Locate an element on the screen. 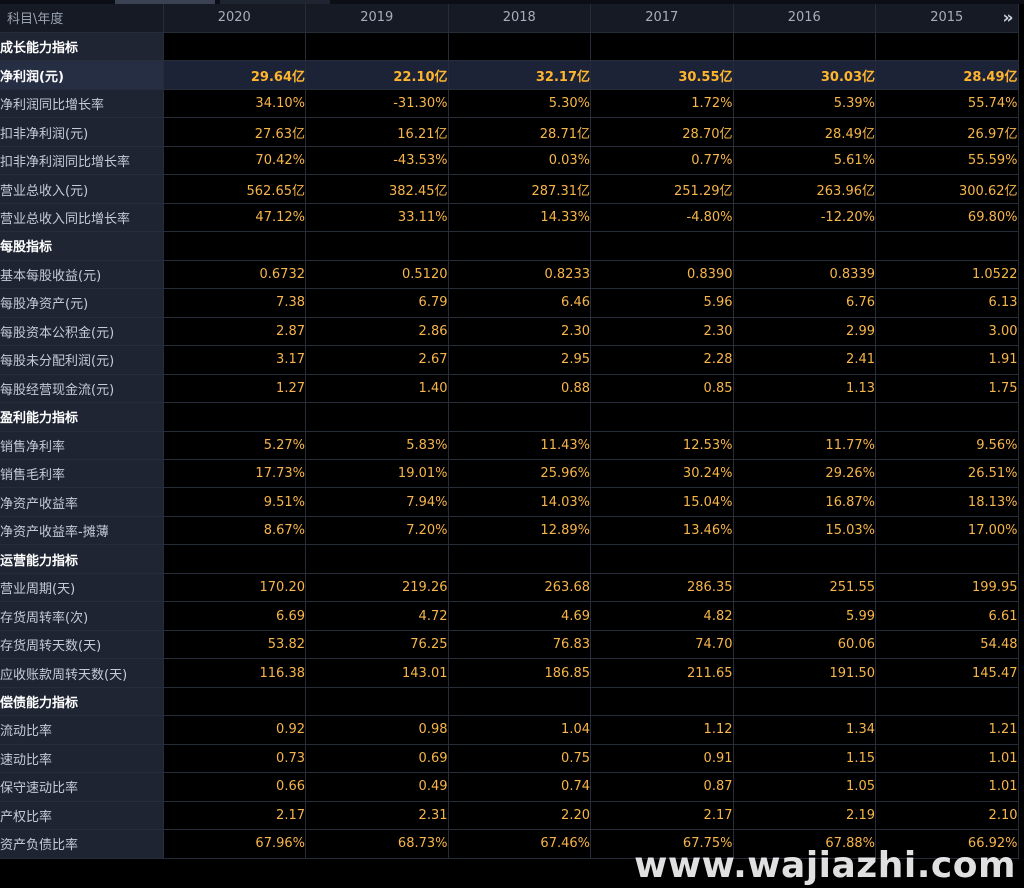  value-cell: 30.55亿 is located at coordinates (662, 75).